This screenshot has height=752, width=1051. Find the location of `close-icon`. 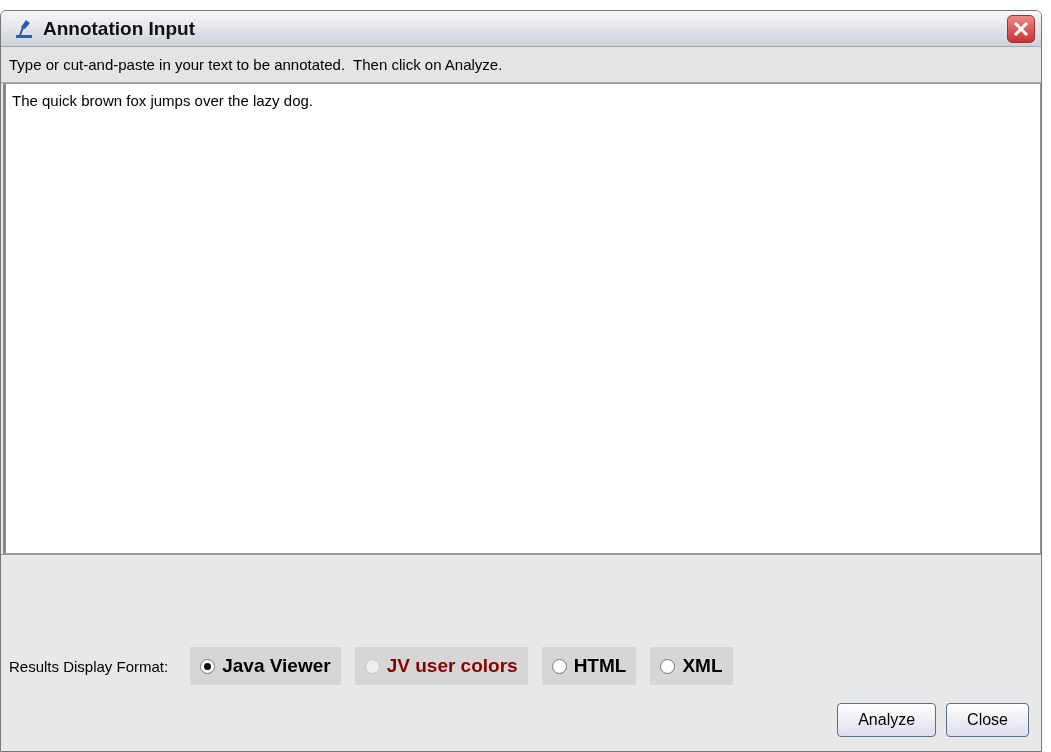

close-icon is located at coordinates (1021, 28).